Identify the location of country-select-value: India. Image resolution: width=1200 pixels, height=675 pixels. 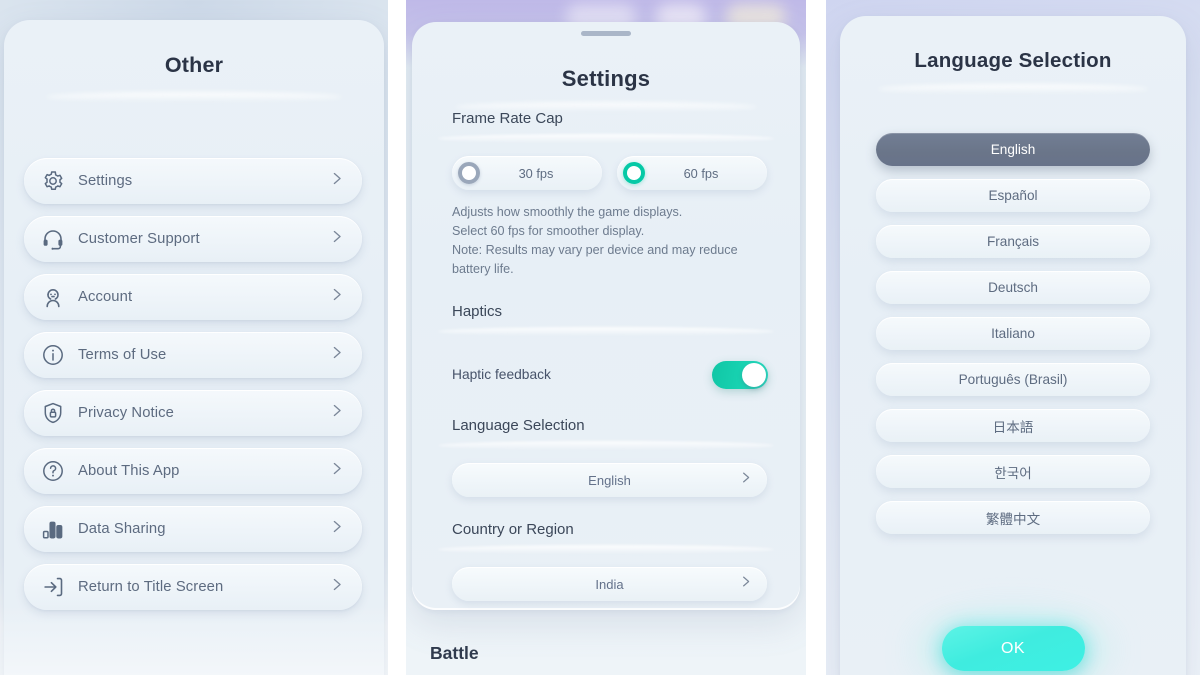
(609, 584).